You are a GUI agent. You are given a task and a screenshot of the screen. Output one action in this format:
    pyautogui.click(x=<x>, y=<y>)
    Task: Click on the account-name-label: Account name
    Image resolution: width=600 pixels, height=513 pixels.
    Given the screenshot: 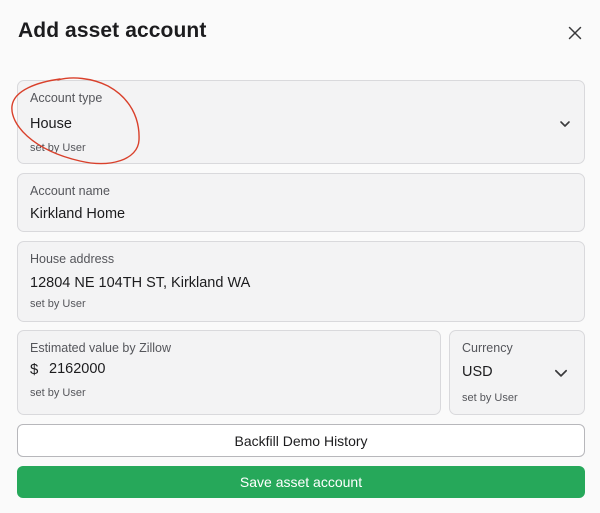 What is the action you would take?
    pyautogui.click(x=70, y=191)
    